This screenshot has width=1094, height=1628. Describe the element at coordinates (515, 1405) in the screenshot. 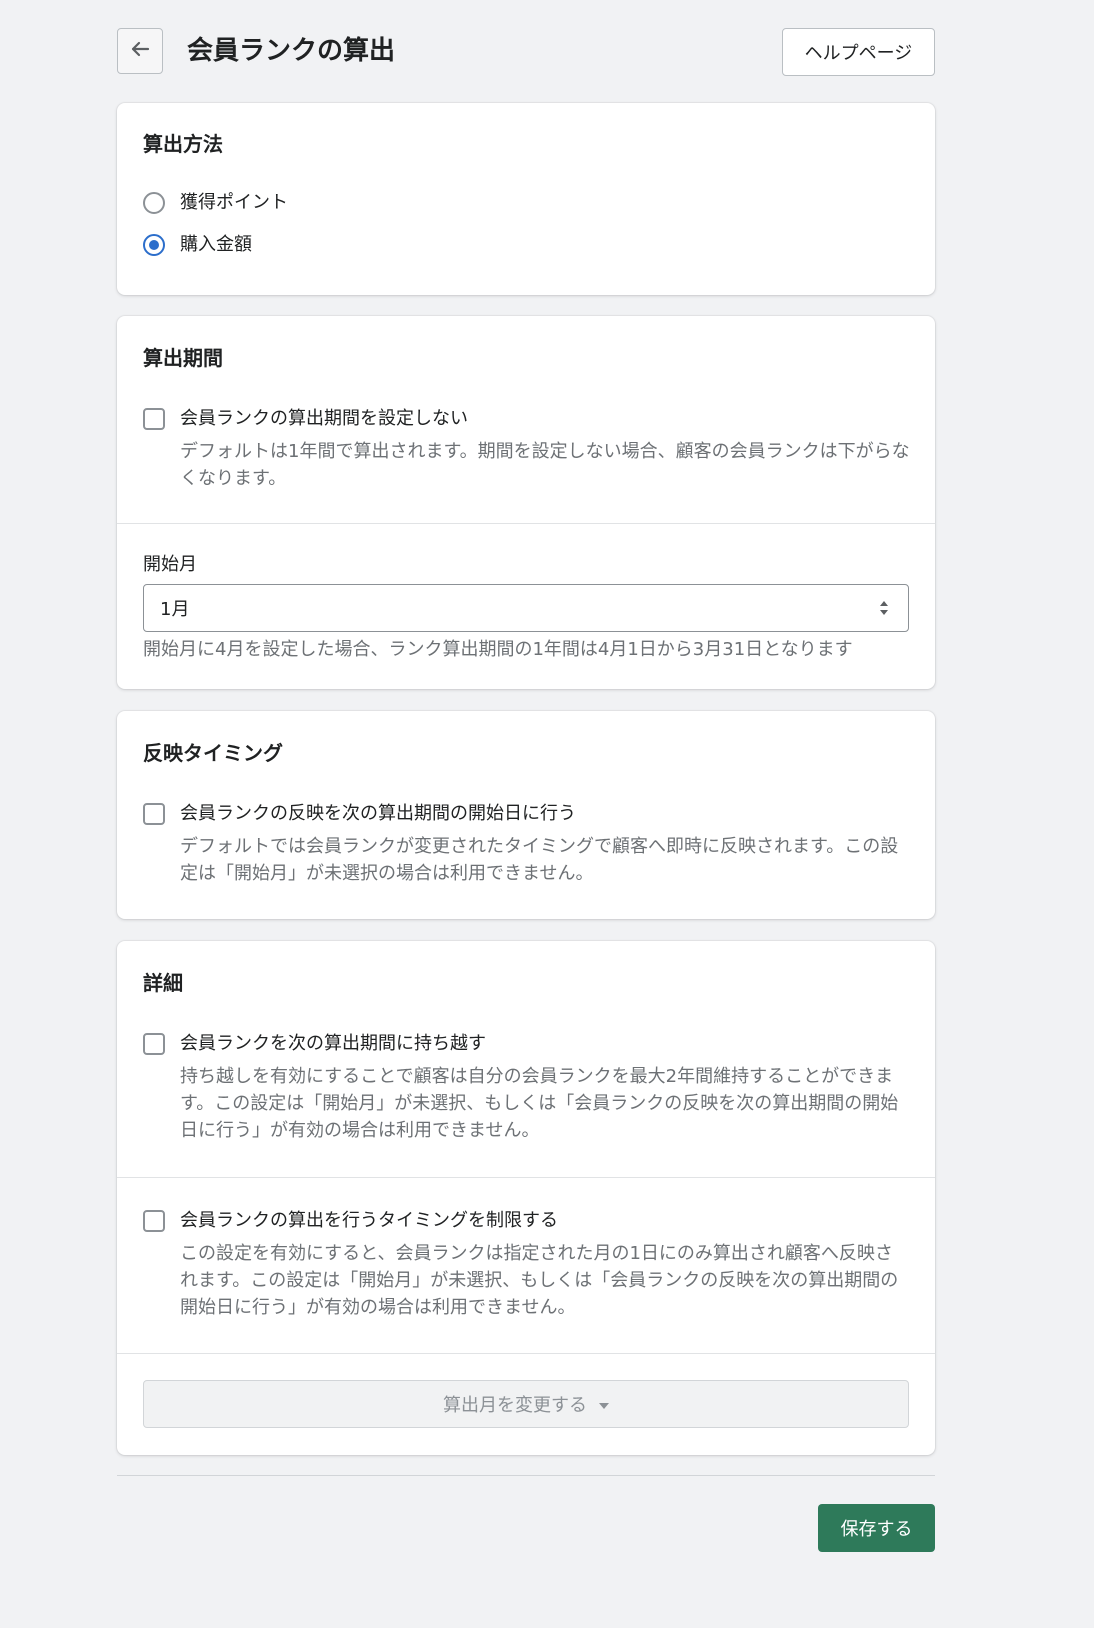

I see `change-month-label: 算出月を変更する` at that location.